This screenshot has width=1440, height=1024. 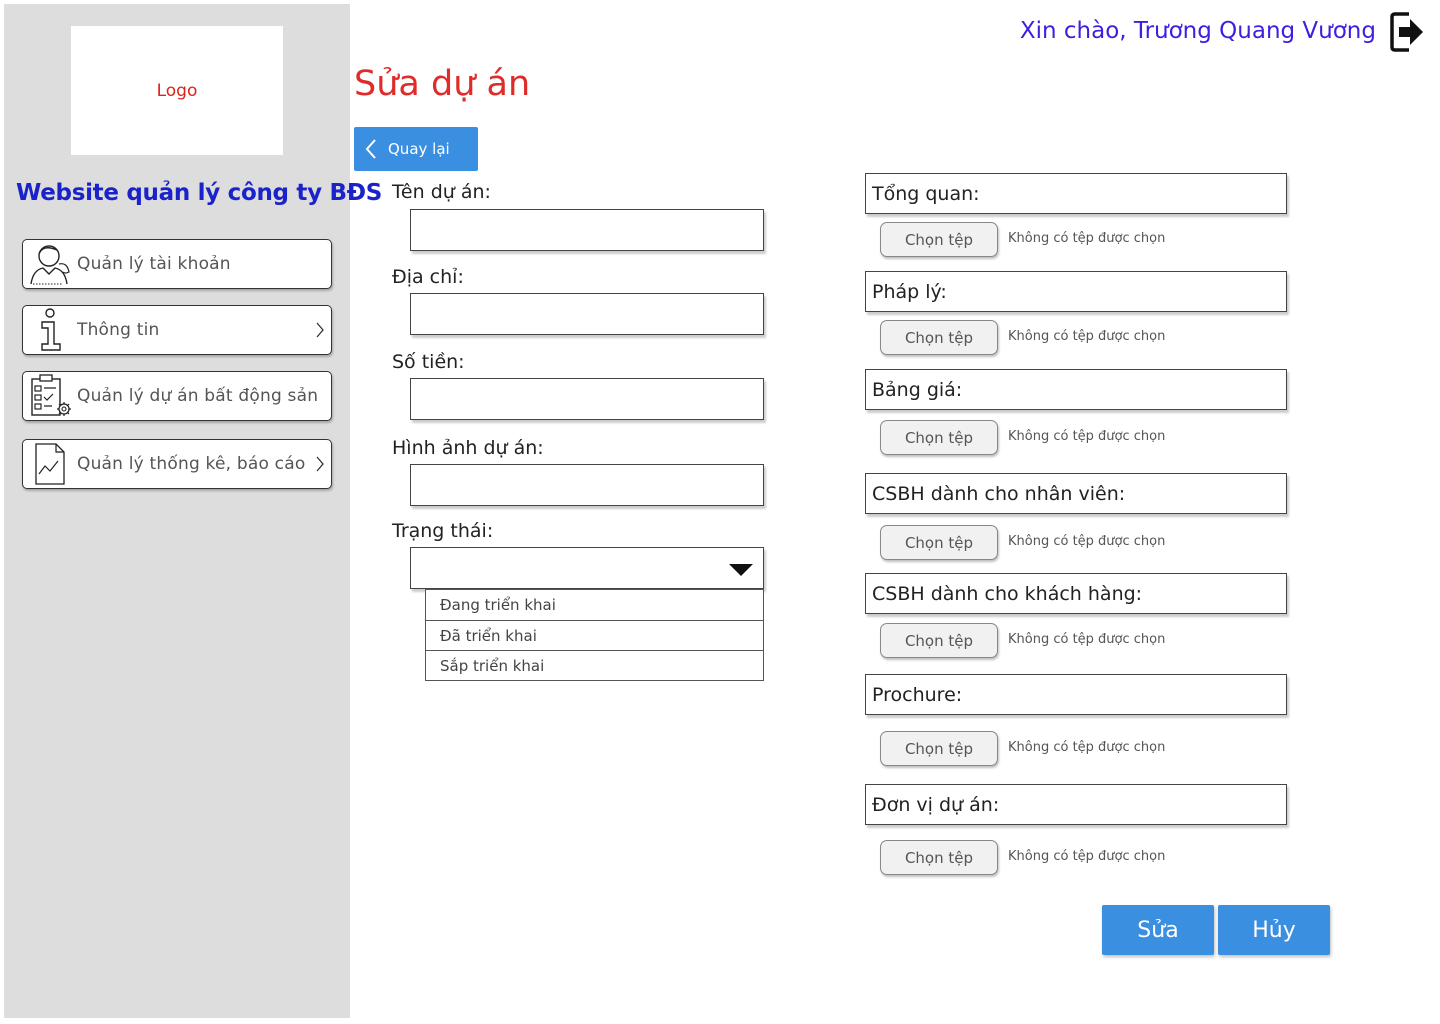 What do you see at coordinates (443, 531) in the screenshot?
I see `status-label: Trạng thái:` at bounding box center [443, 531].